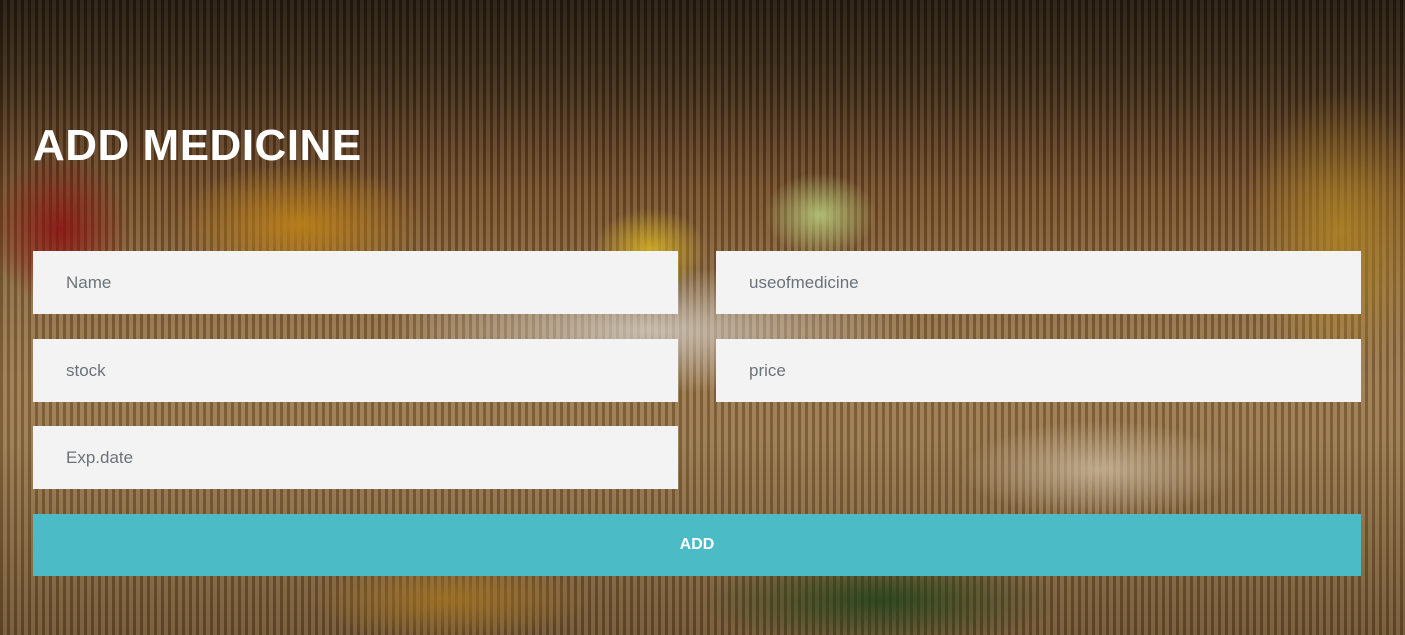  What do you see at coordinates (1038, 370) in the screenshot?
I see `price-input` at bounding box center [1038, 370].